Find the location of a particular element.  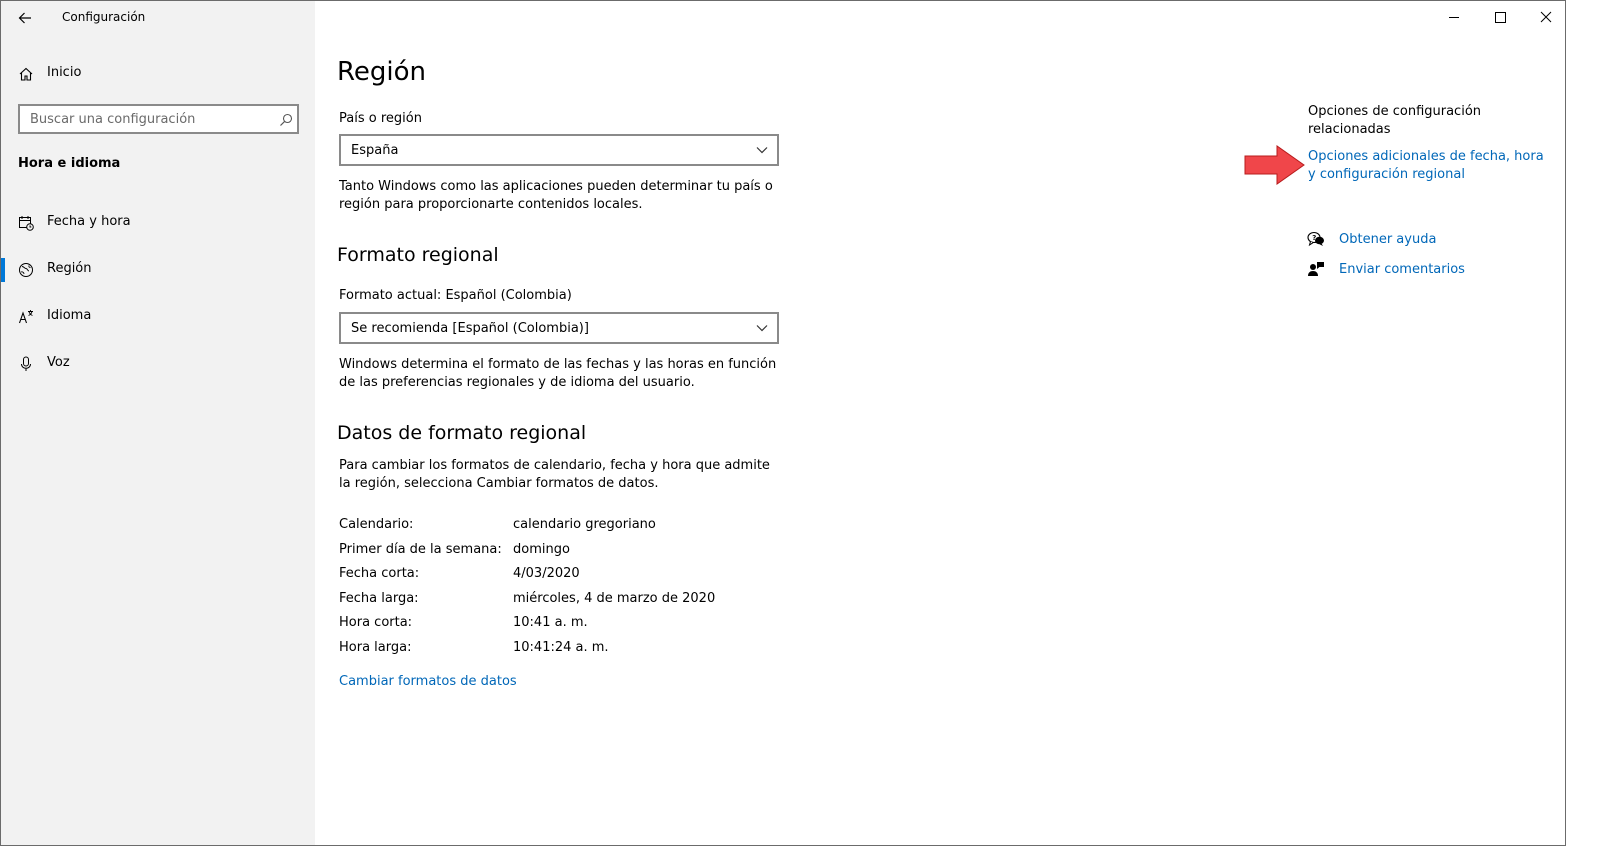

red-arrow-icon is located at coordinates (1274, 165).